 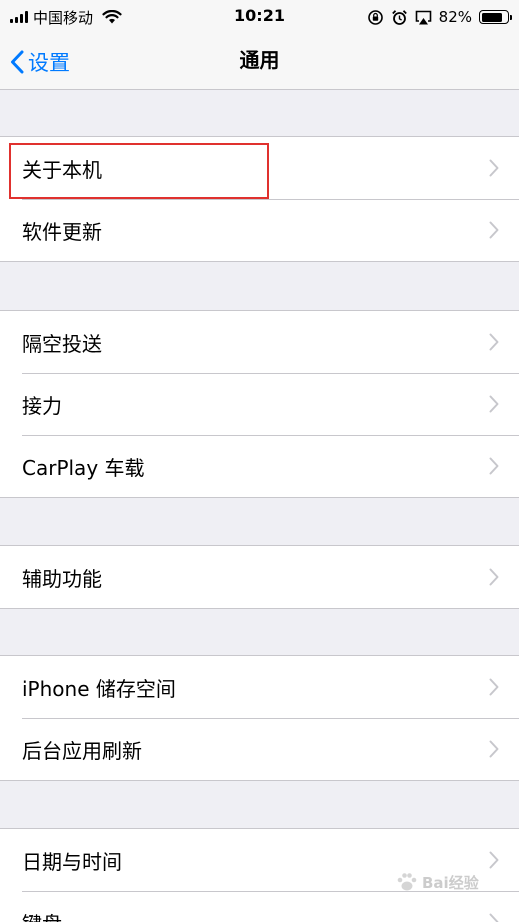 I want to click on row-label: 软件更新, so click(x=62, y=231).